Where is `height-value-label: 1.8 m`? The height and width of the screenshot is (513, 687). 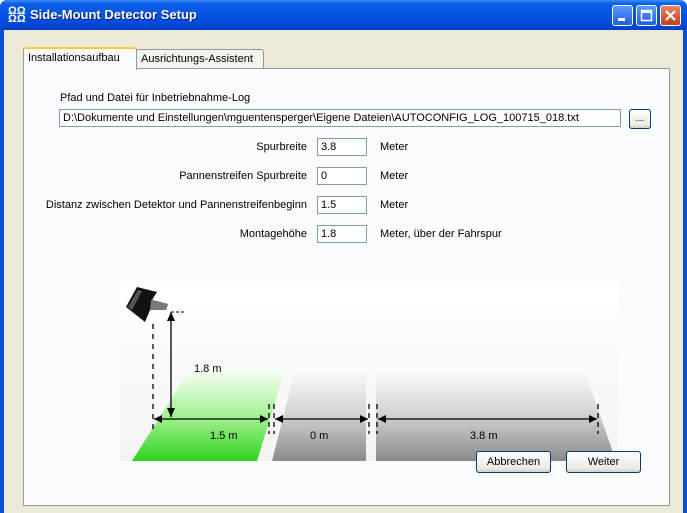 height-value-label: 1.8 m is located at coordinates (208, 369).